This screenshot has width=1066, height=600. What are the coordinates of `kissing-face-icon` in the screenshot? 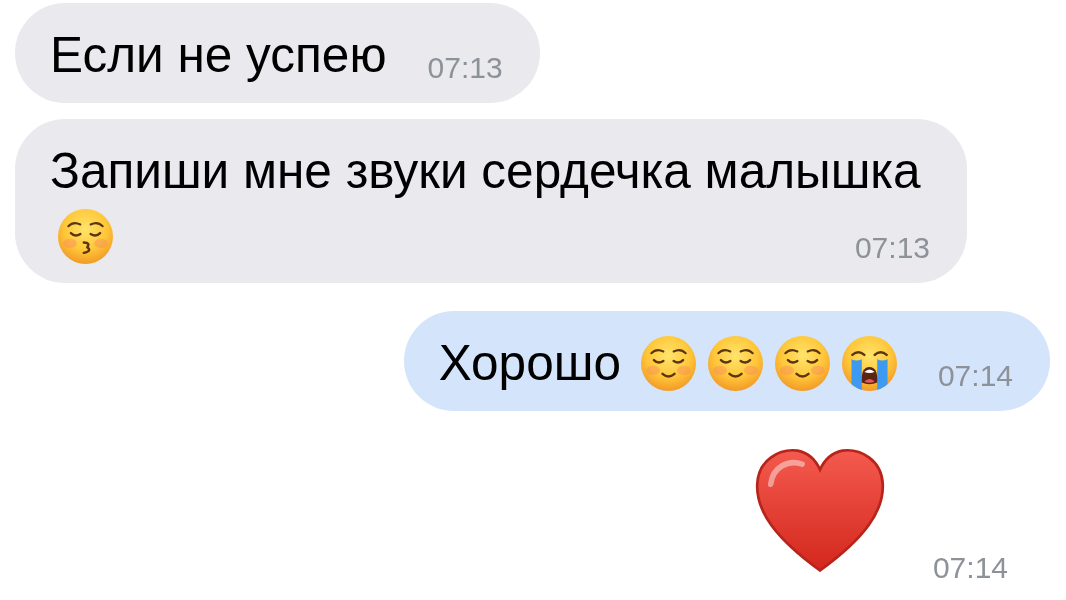 It's located at (85, 236).